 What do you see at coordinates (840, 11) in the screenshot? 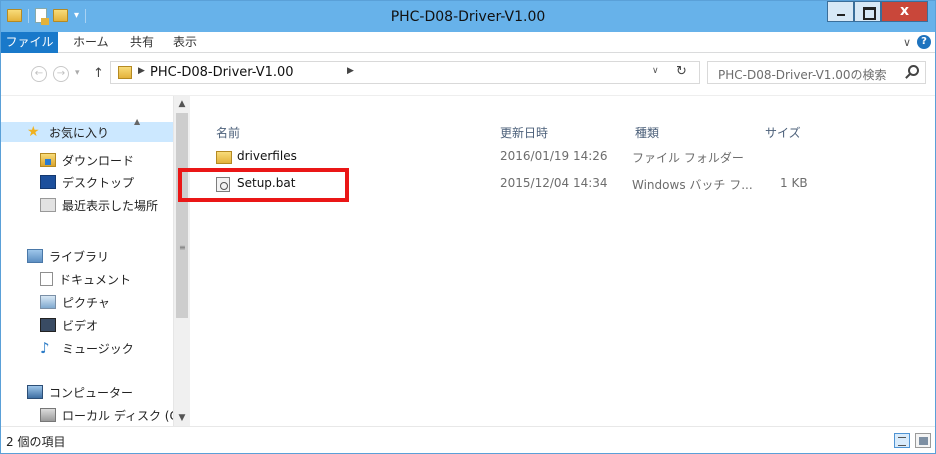
I see `minimize-button` at bounding box center [840, 11].